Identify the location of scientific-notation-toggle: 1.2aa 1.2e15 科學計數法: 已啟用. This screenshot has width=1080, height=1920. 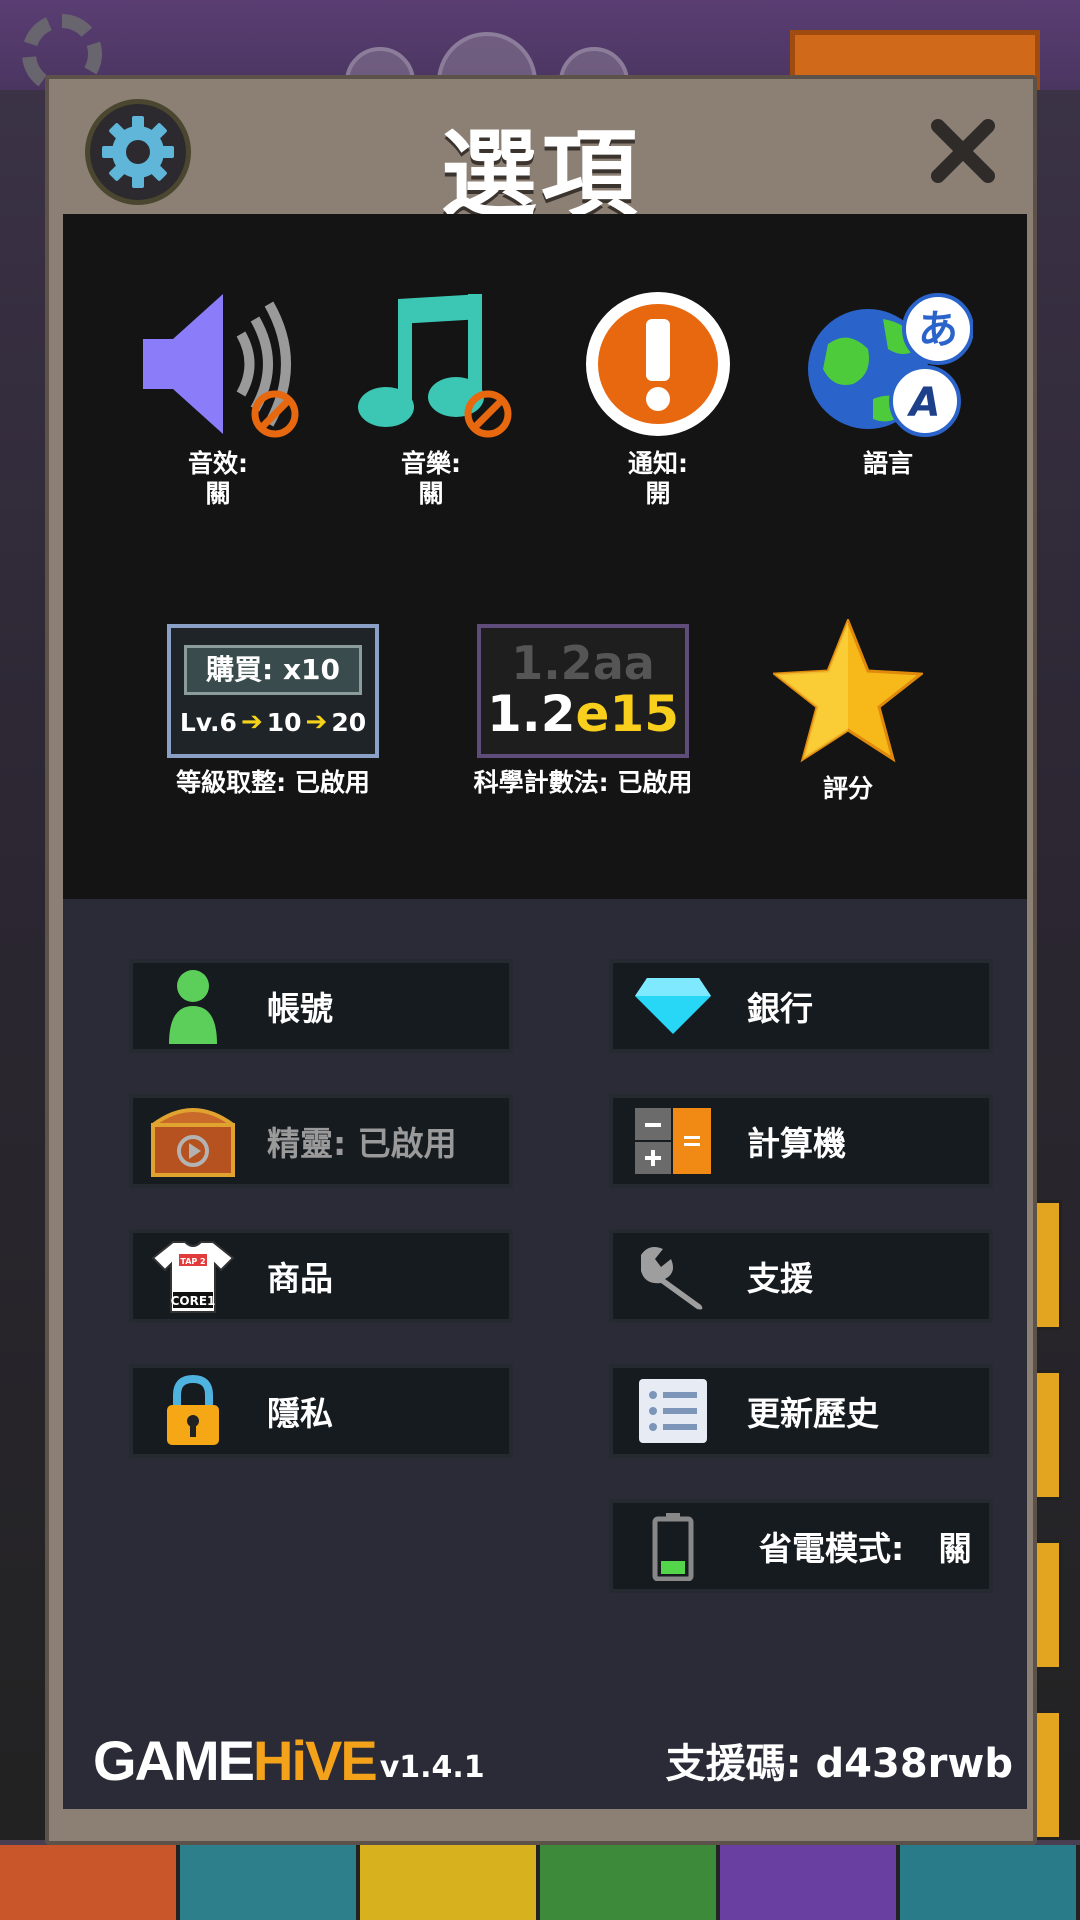
(583, 711).